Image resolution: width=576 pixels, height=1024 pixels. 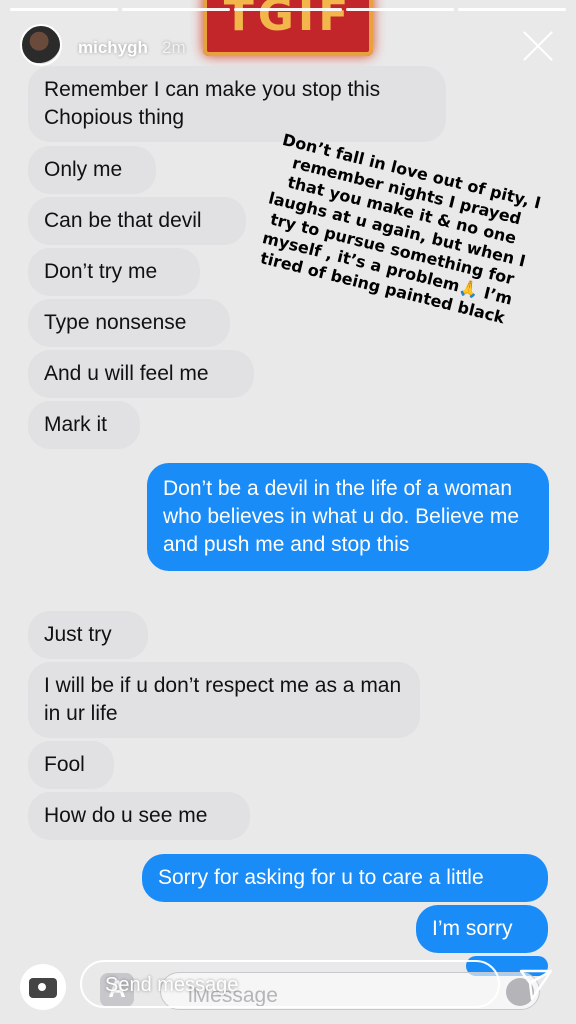 What do you see at coordinates (139, 816) in the screenshot?
I see `message-bubble-incoming: How do u see me` at bounding box center [139, 816].